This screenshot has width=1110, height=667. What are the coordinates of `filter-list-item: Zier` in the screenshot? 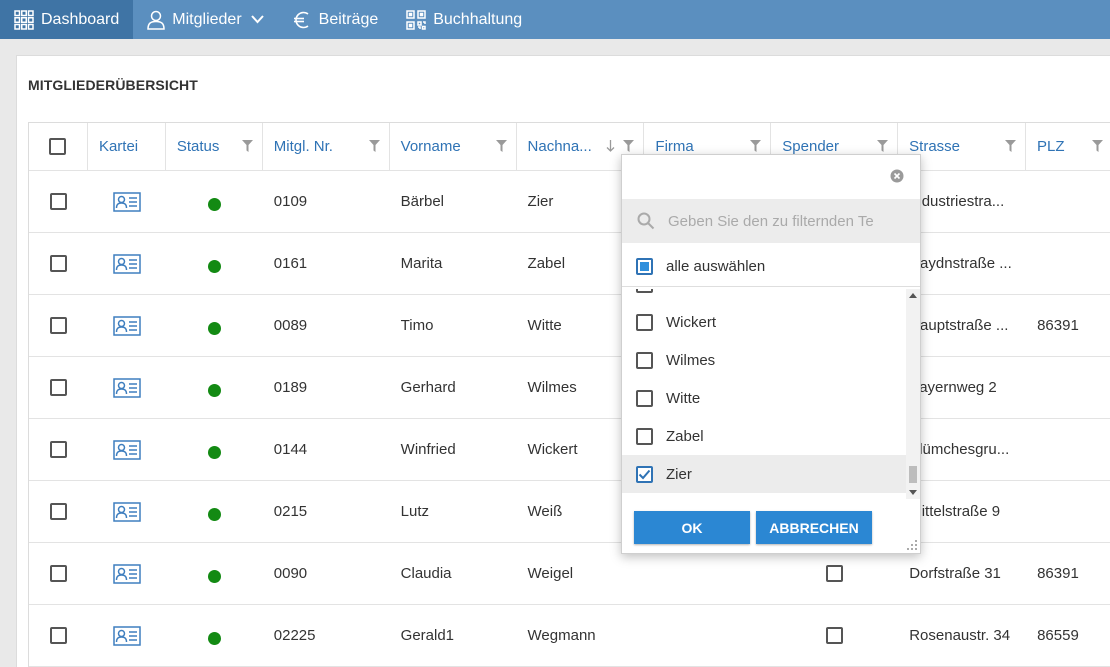 It's located at (764, 474).